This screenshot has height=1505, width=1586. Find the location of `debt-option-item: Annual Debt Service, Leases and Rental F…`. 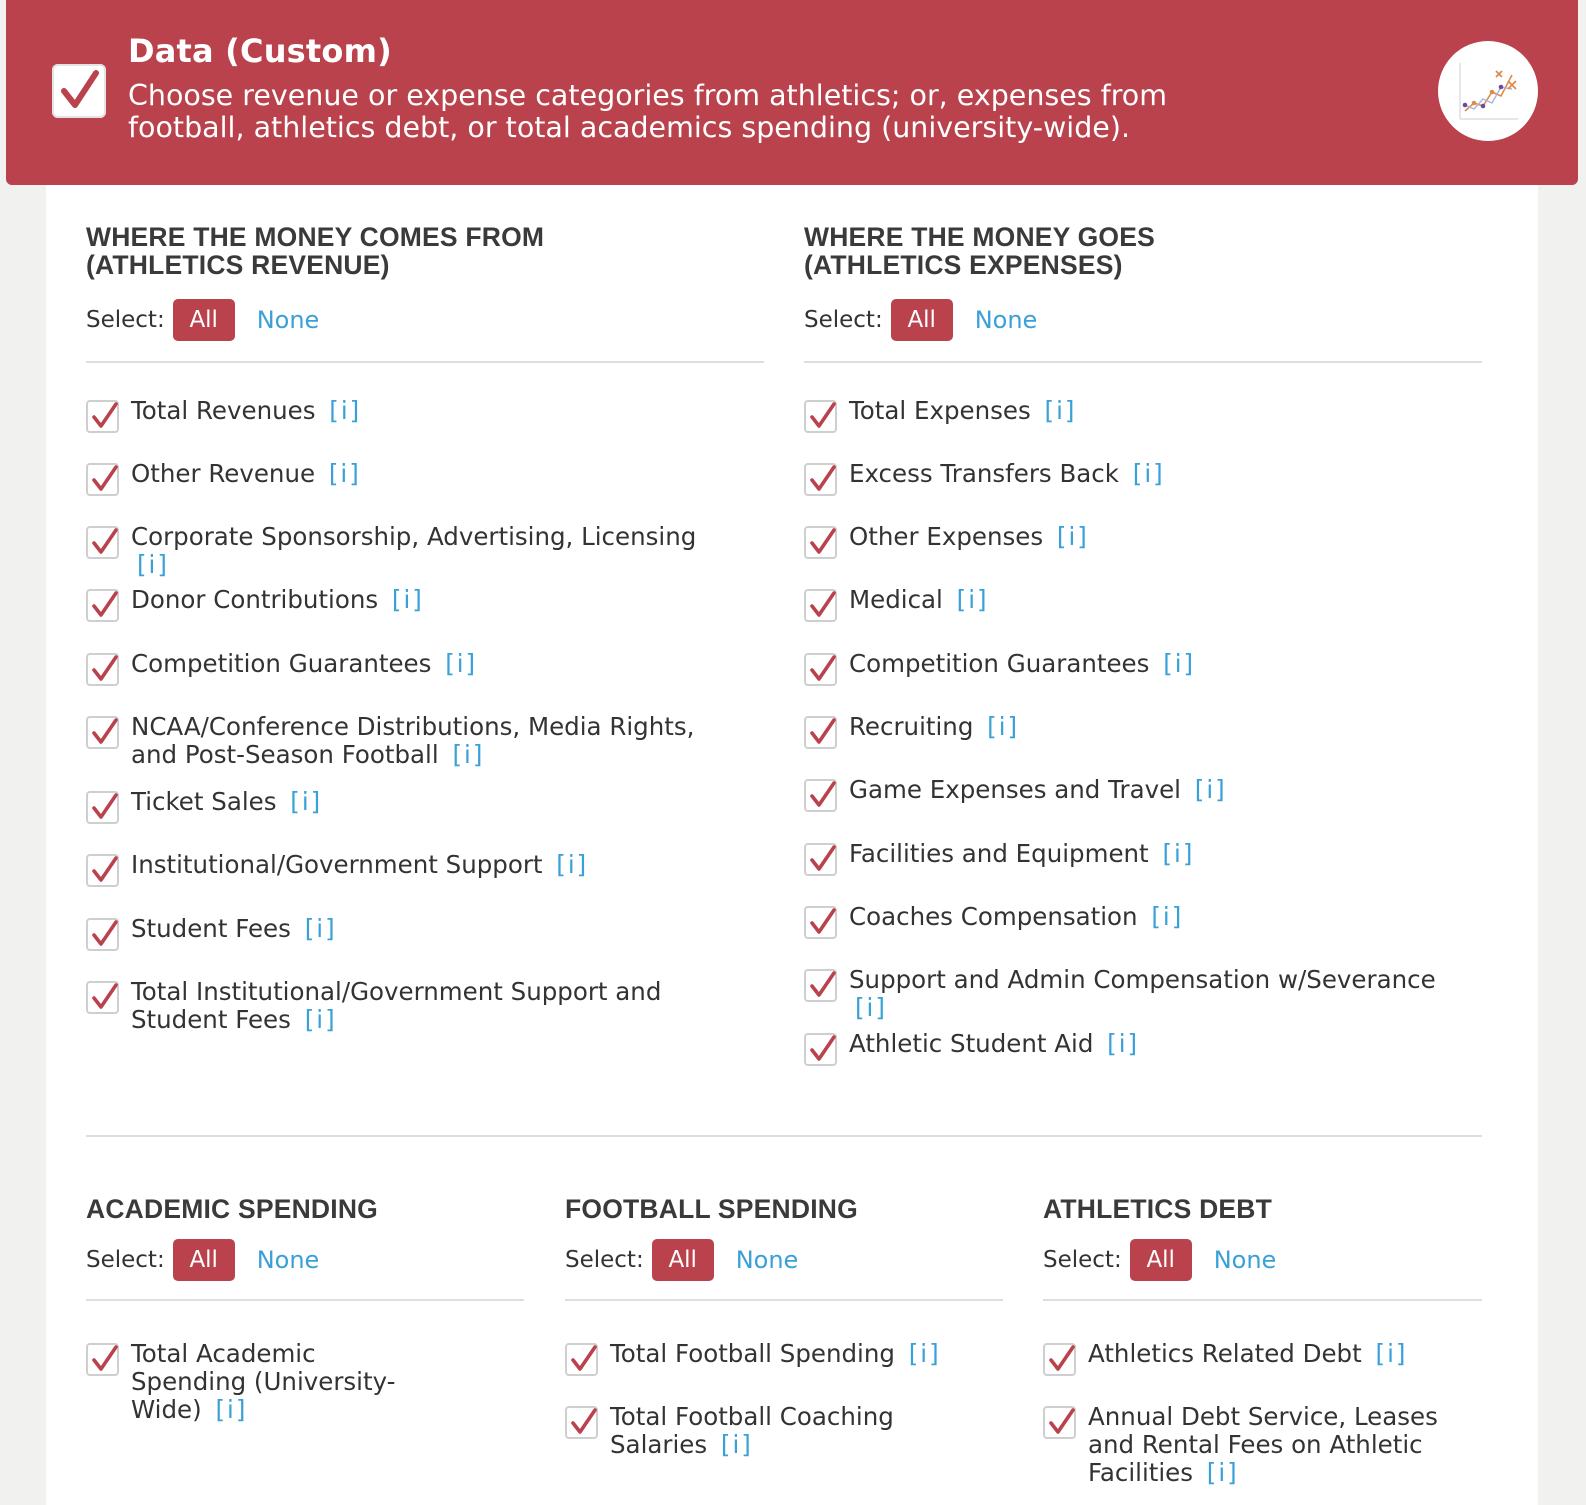

debt-option-item: Annual Debt Service, Leases and Rental F… is located at coordinates (1243, 1445).